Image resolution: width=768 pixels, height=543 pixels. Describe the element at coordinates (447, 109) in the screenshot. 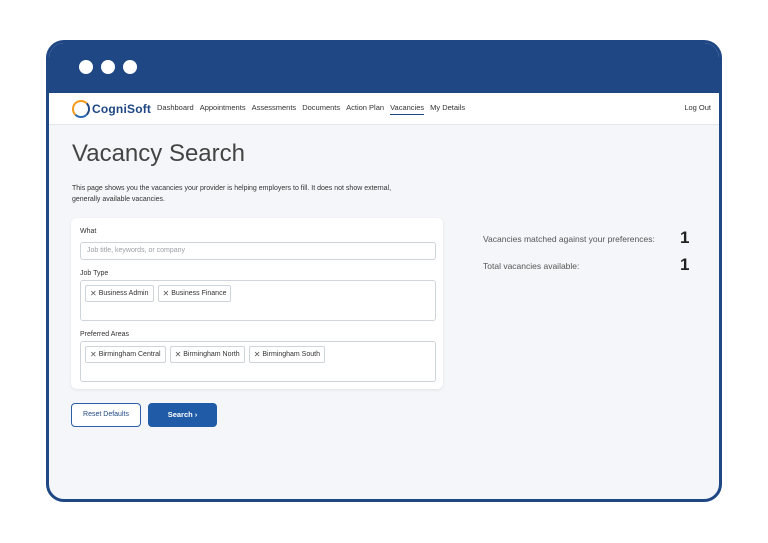

I see `nav-item-my-details: My Details` at that location.